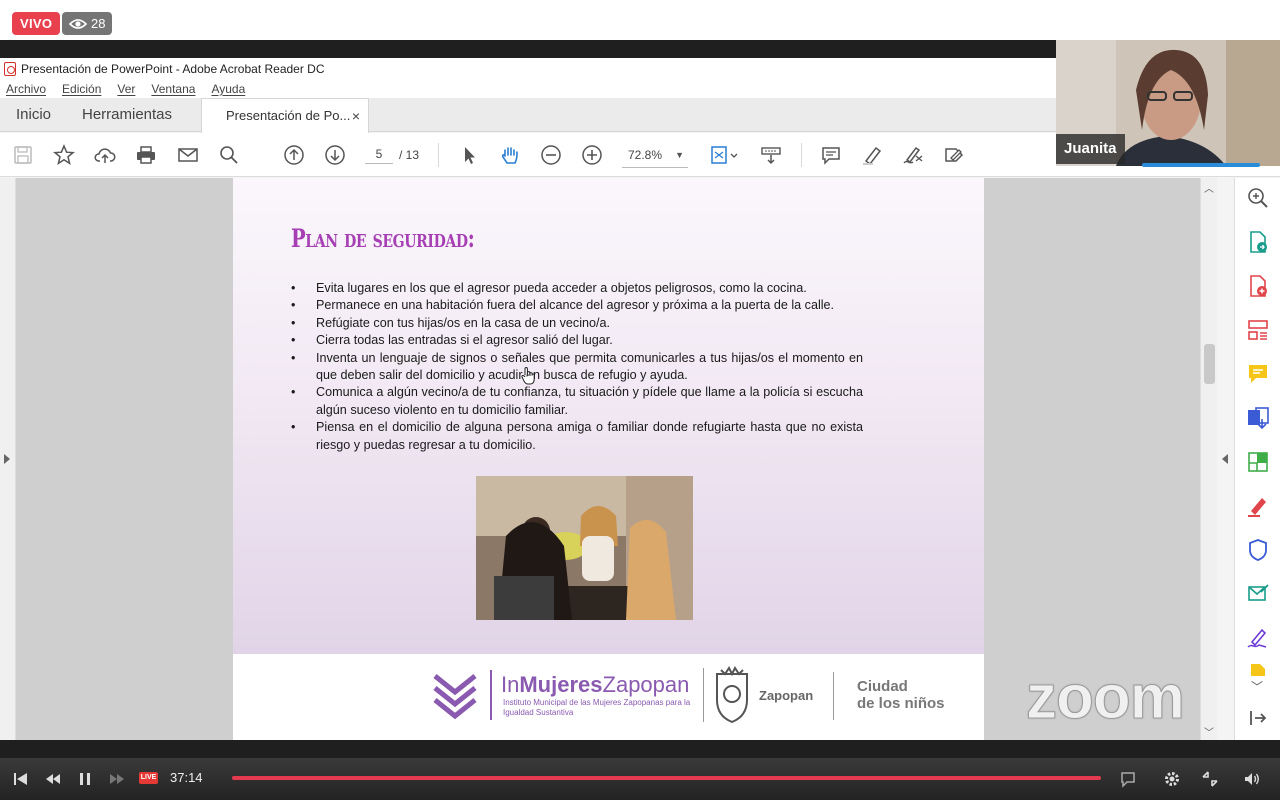 The height and width of the screenshot is (800, 1280). What do you see at coordinates (1258, 462) in the screenshot?
I see `edit-pdf-icon` at bounding box center [1258, 462].